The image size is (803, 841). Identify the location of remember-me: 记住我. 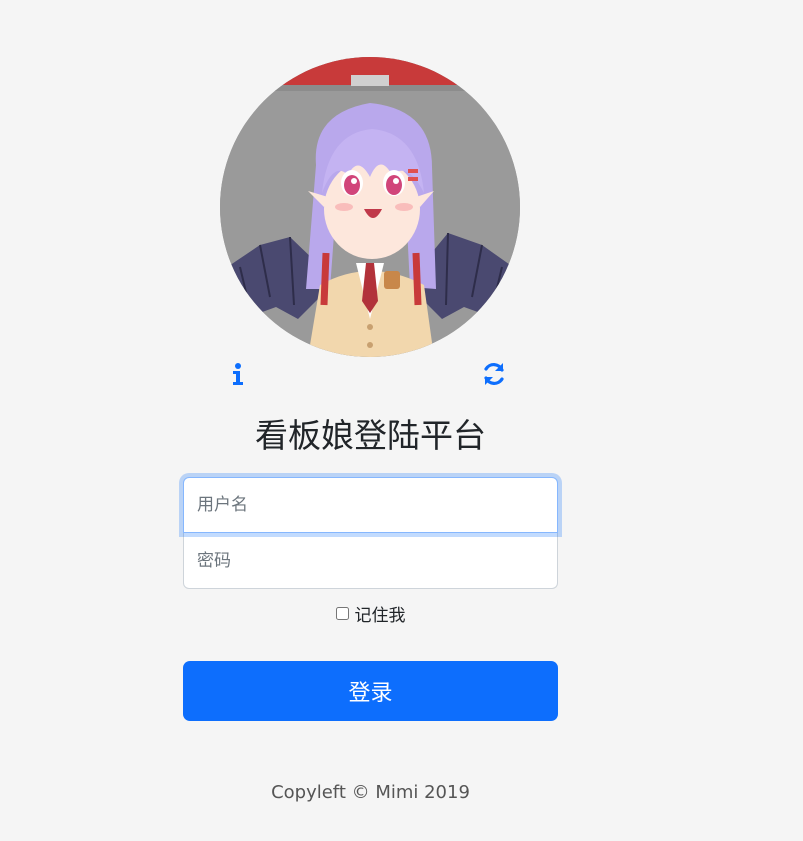
(370, 613).